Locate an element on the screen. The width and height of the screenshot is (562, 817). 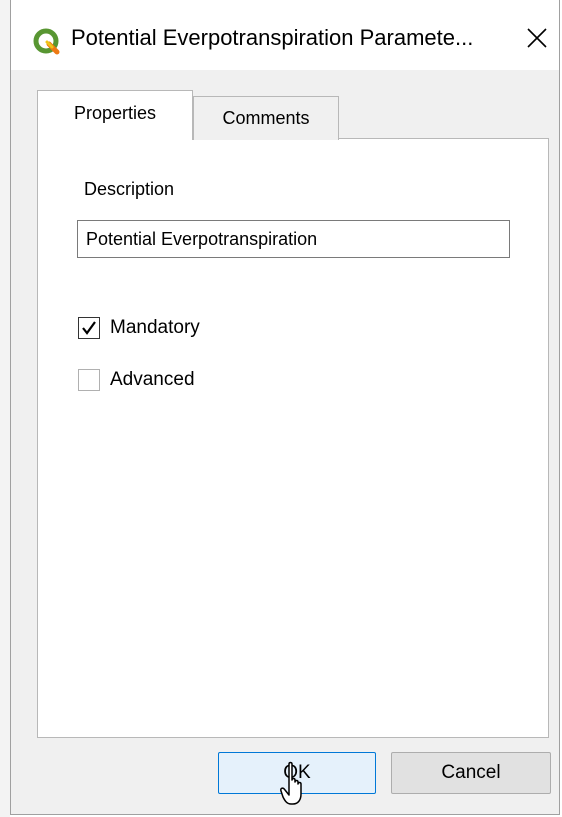
tab-properties-label: Properties is located at coordinates (115, 113).